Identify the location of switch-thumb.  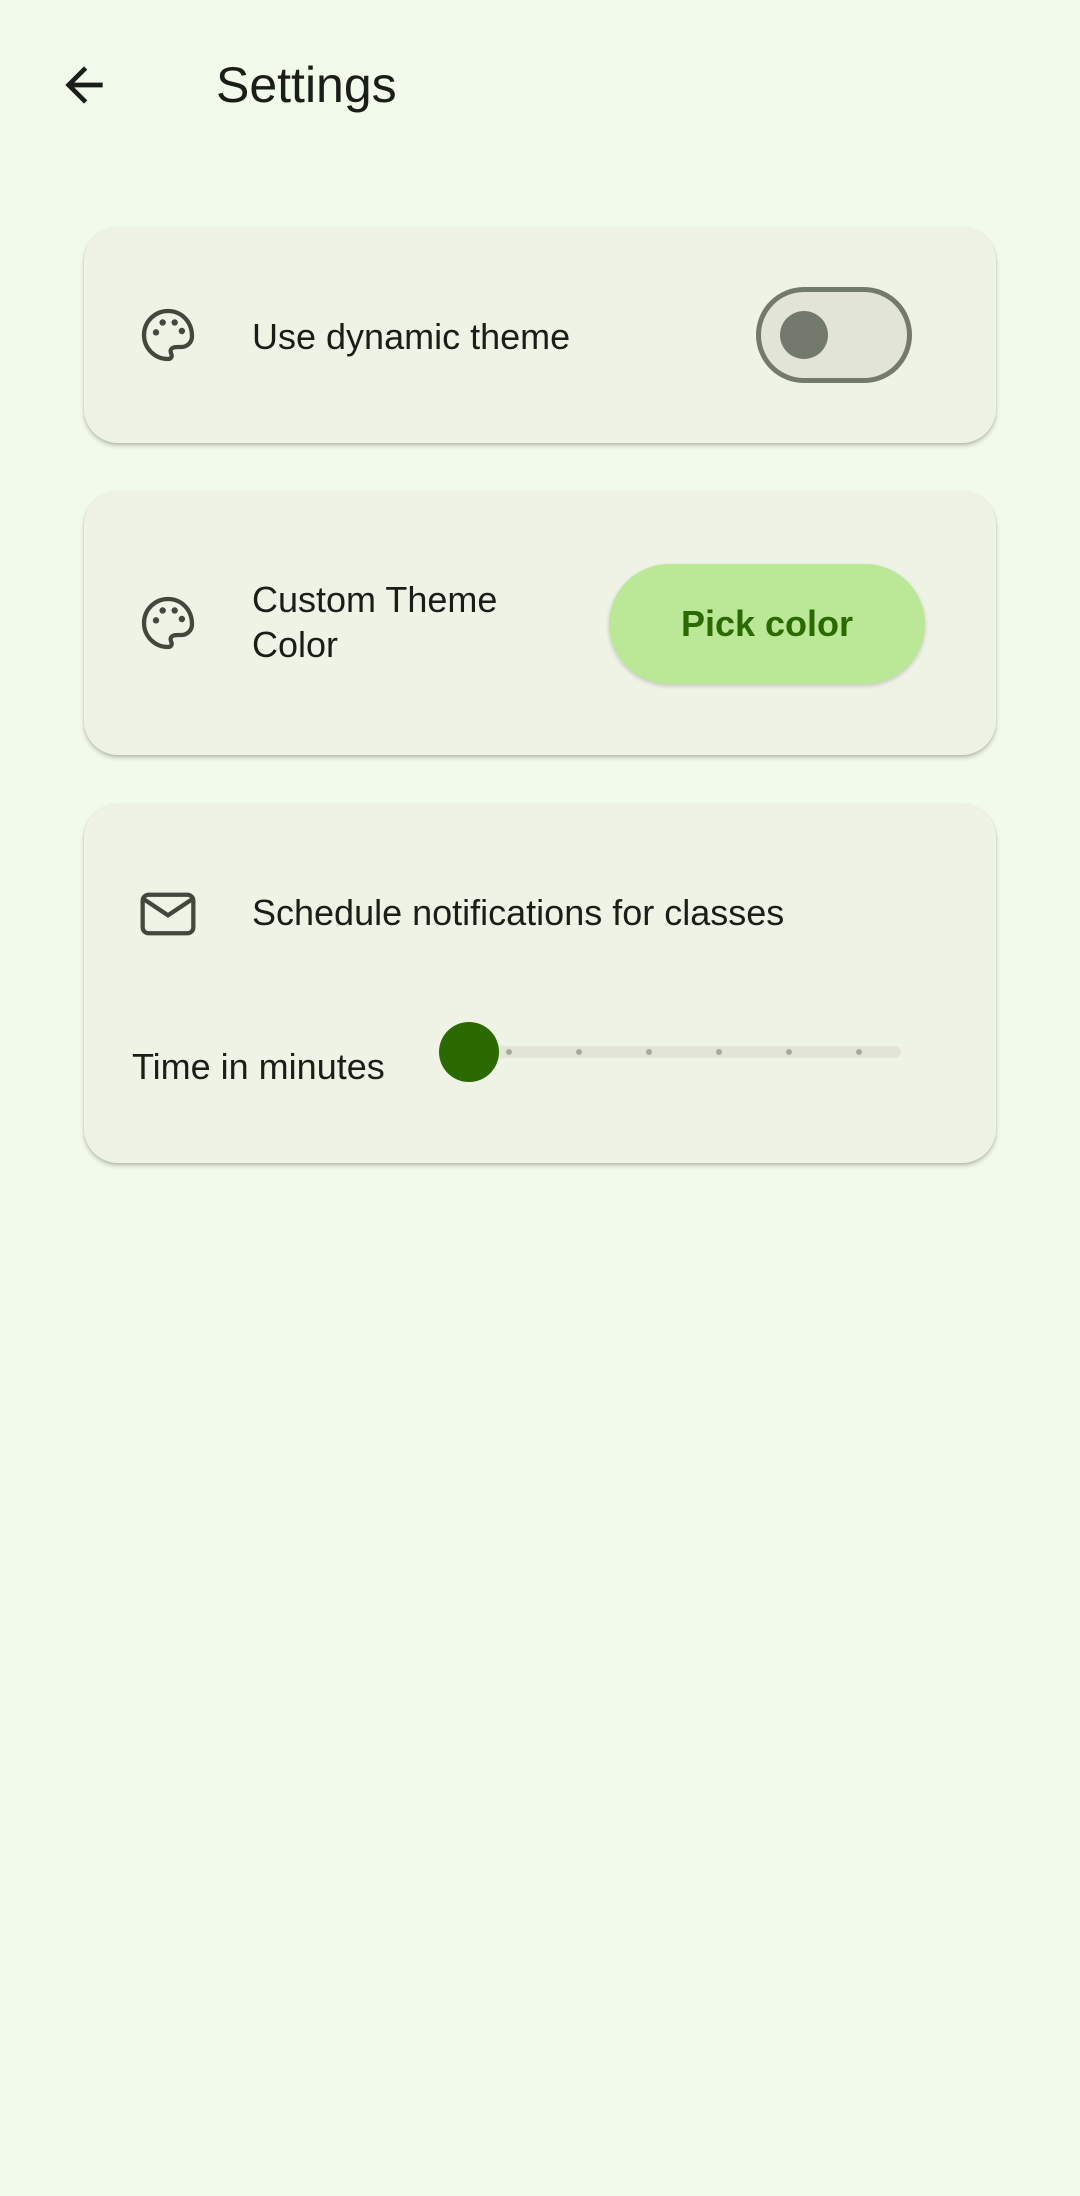
(804, 335).